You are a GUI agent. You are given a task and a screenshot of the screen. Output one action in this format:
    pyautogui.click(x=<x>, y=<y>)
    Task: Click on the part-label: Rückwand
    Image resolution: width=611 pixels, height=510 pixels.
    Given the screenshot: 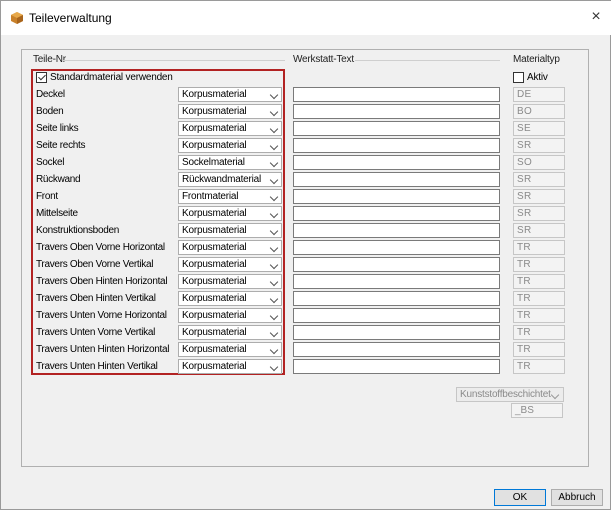 What is the action you would take?
    pyautogui.click(x=58, y=179)
    